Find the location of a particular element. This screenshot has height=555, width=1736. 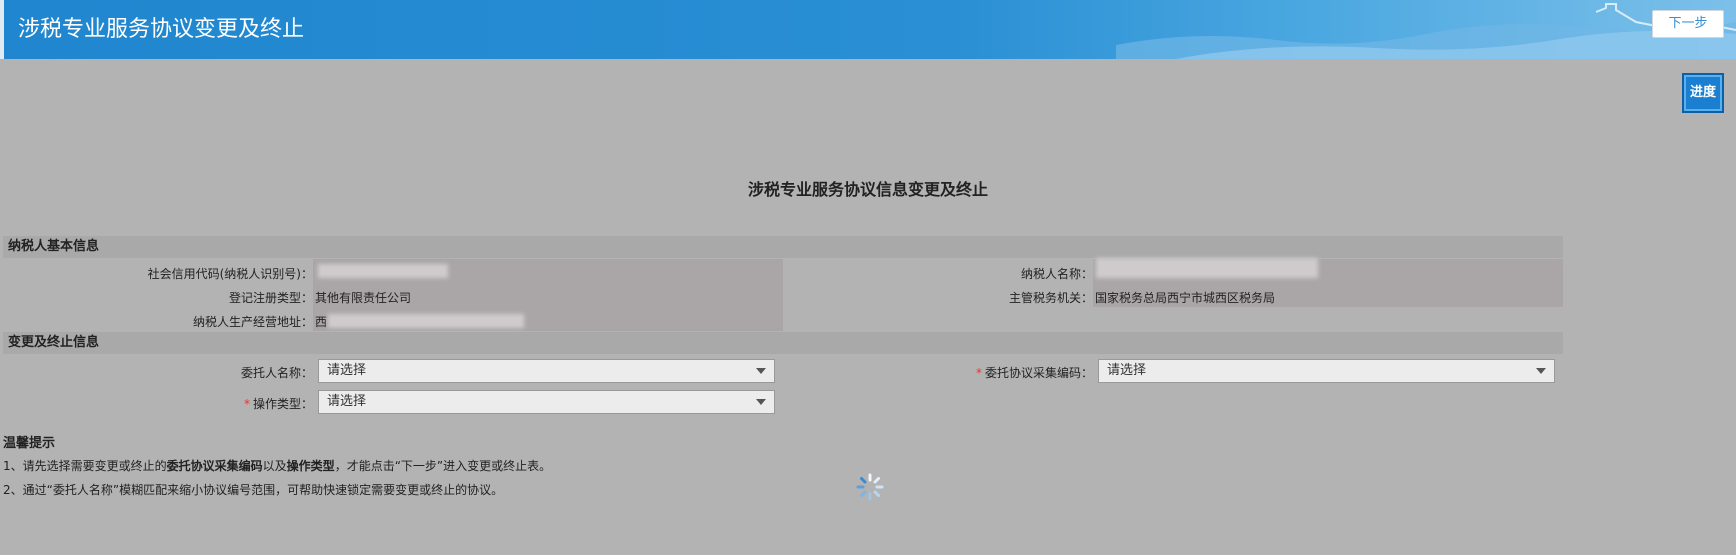

operation-type-select-value: 请选择 is located at coordinates (347, 401).